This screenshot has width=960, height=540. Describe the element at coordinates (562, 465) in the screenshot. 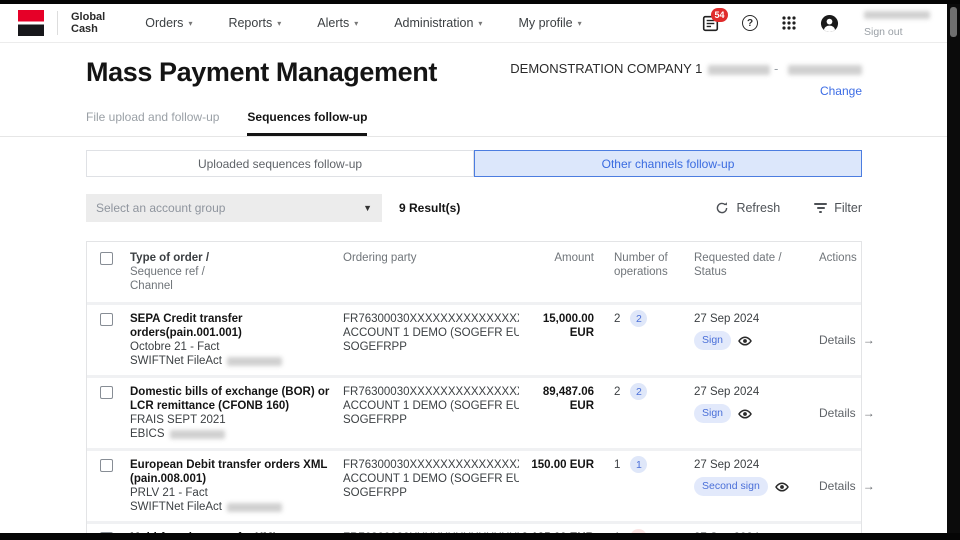

I see `amount-cell: 150.00 EUR` at that location.